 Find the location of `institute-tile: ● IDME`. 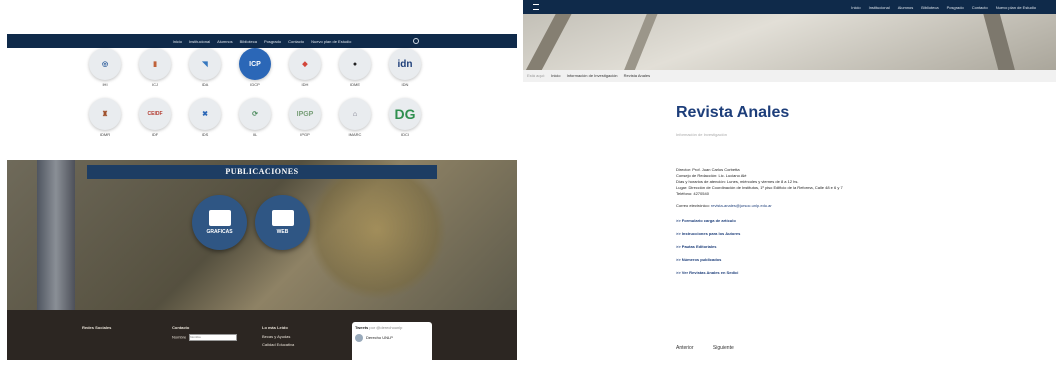

institute-tile: ● IDME is located at coordinates (355, 67).